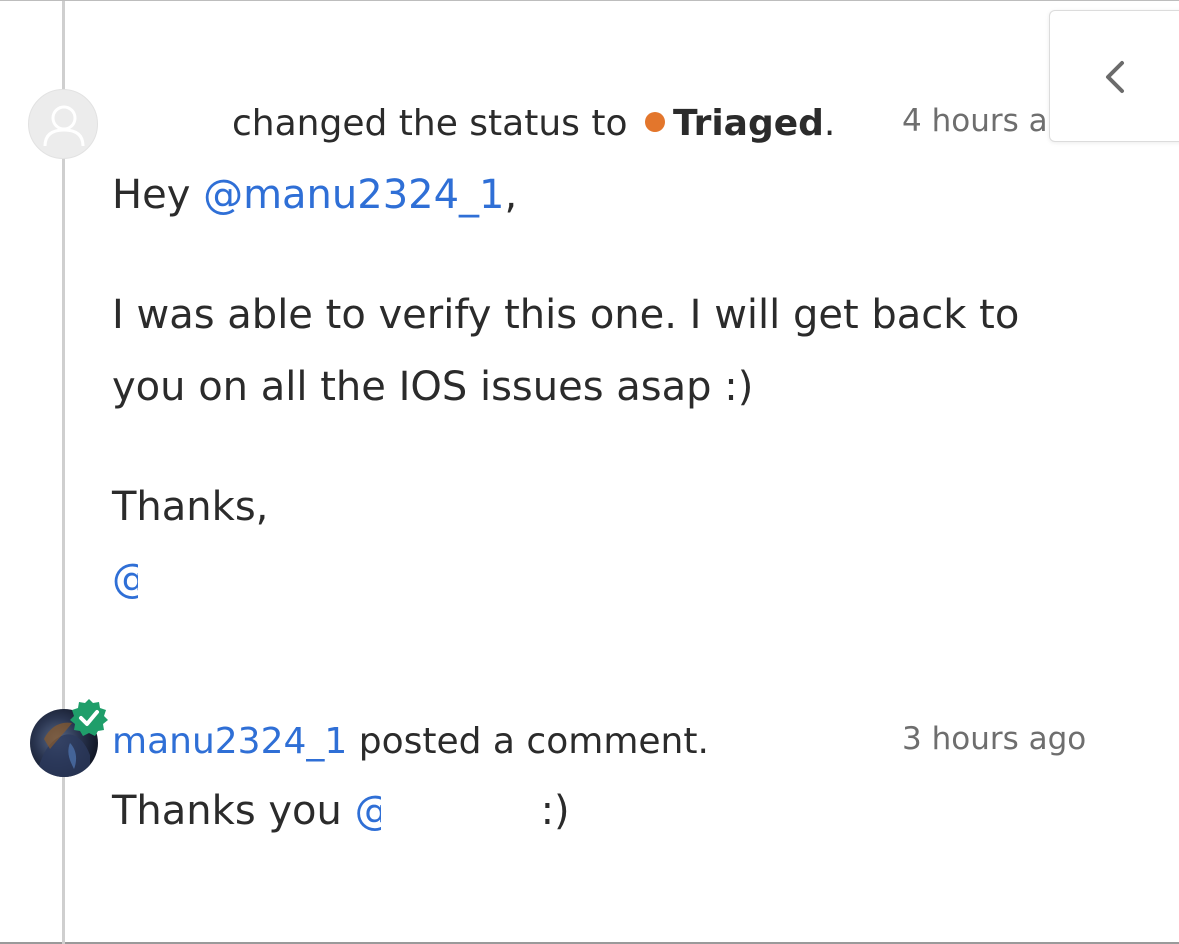 The image size is (1179, 944). Describe the element at coordinates (511, 195) in the screenshot. I see `greeting-suffix: ,` at that location.